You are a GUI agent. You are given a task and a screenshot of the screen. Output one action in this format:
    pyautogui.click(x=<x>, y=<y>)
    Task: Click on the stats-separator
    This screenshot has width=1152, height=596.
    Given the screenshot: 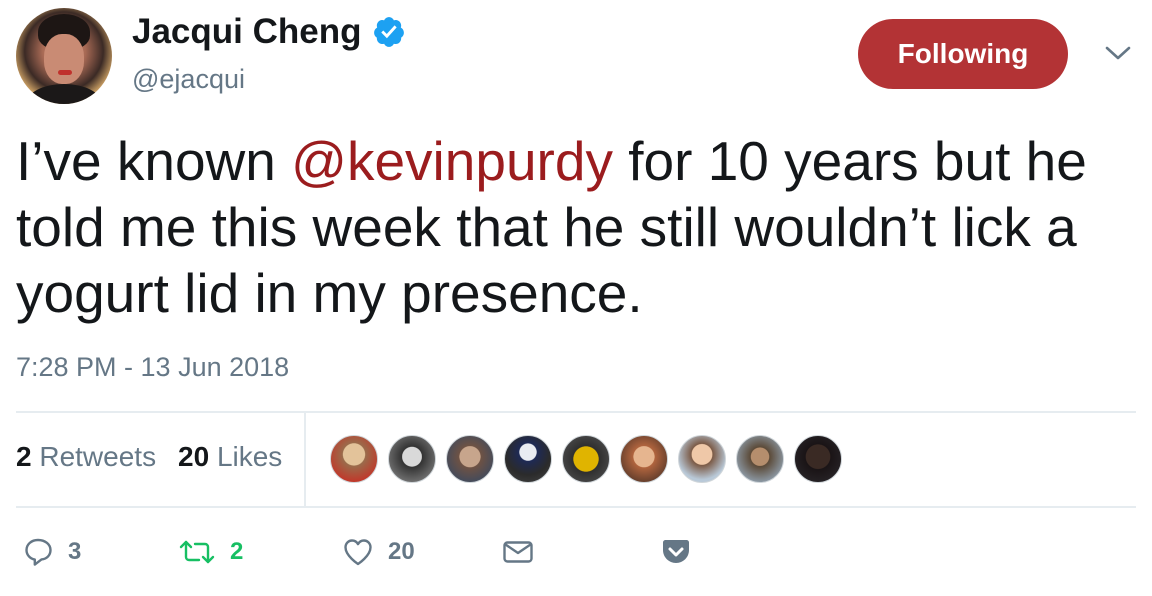 What is the action you would take?
    pyautogui.click(x=305, y=460)
    